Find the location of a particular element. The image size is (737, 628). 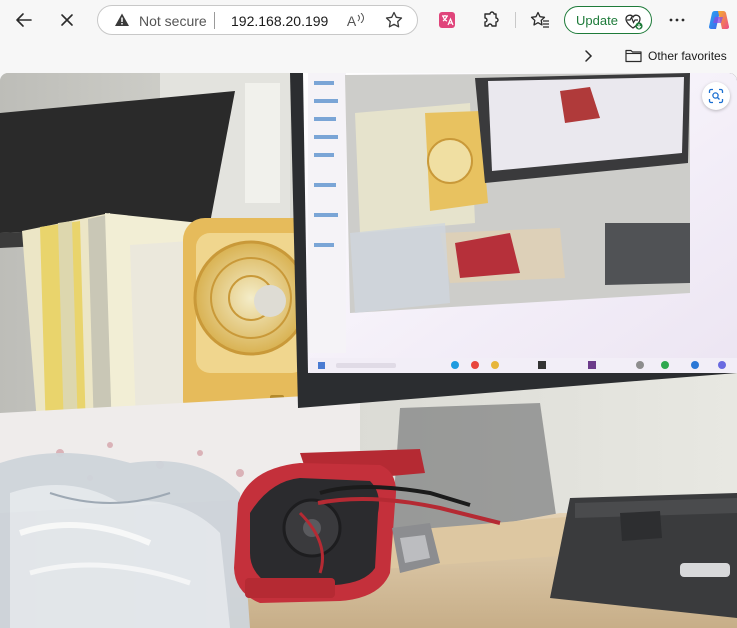

heart-pulse-icon is located at coordinates (634, 22).